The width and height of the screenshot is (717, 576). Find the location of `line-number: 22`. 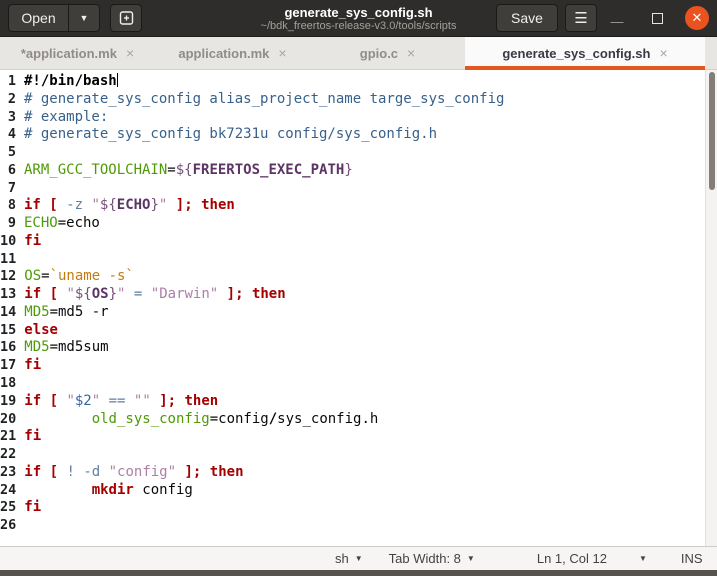

line-number: 22 is located at coordinates (8, 454).